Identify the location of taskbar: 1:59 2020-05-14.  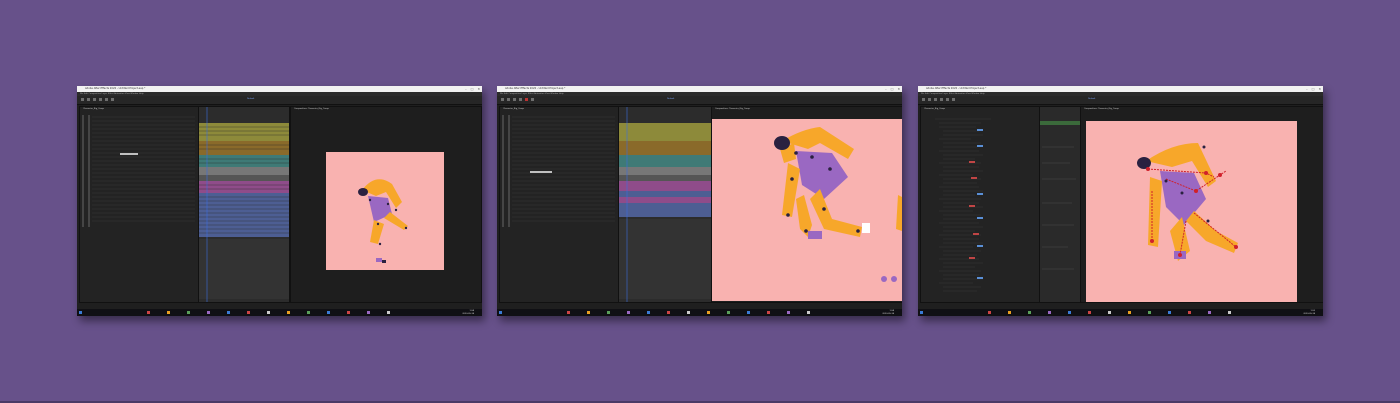
(1120, 312).